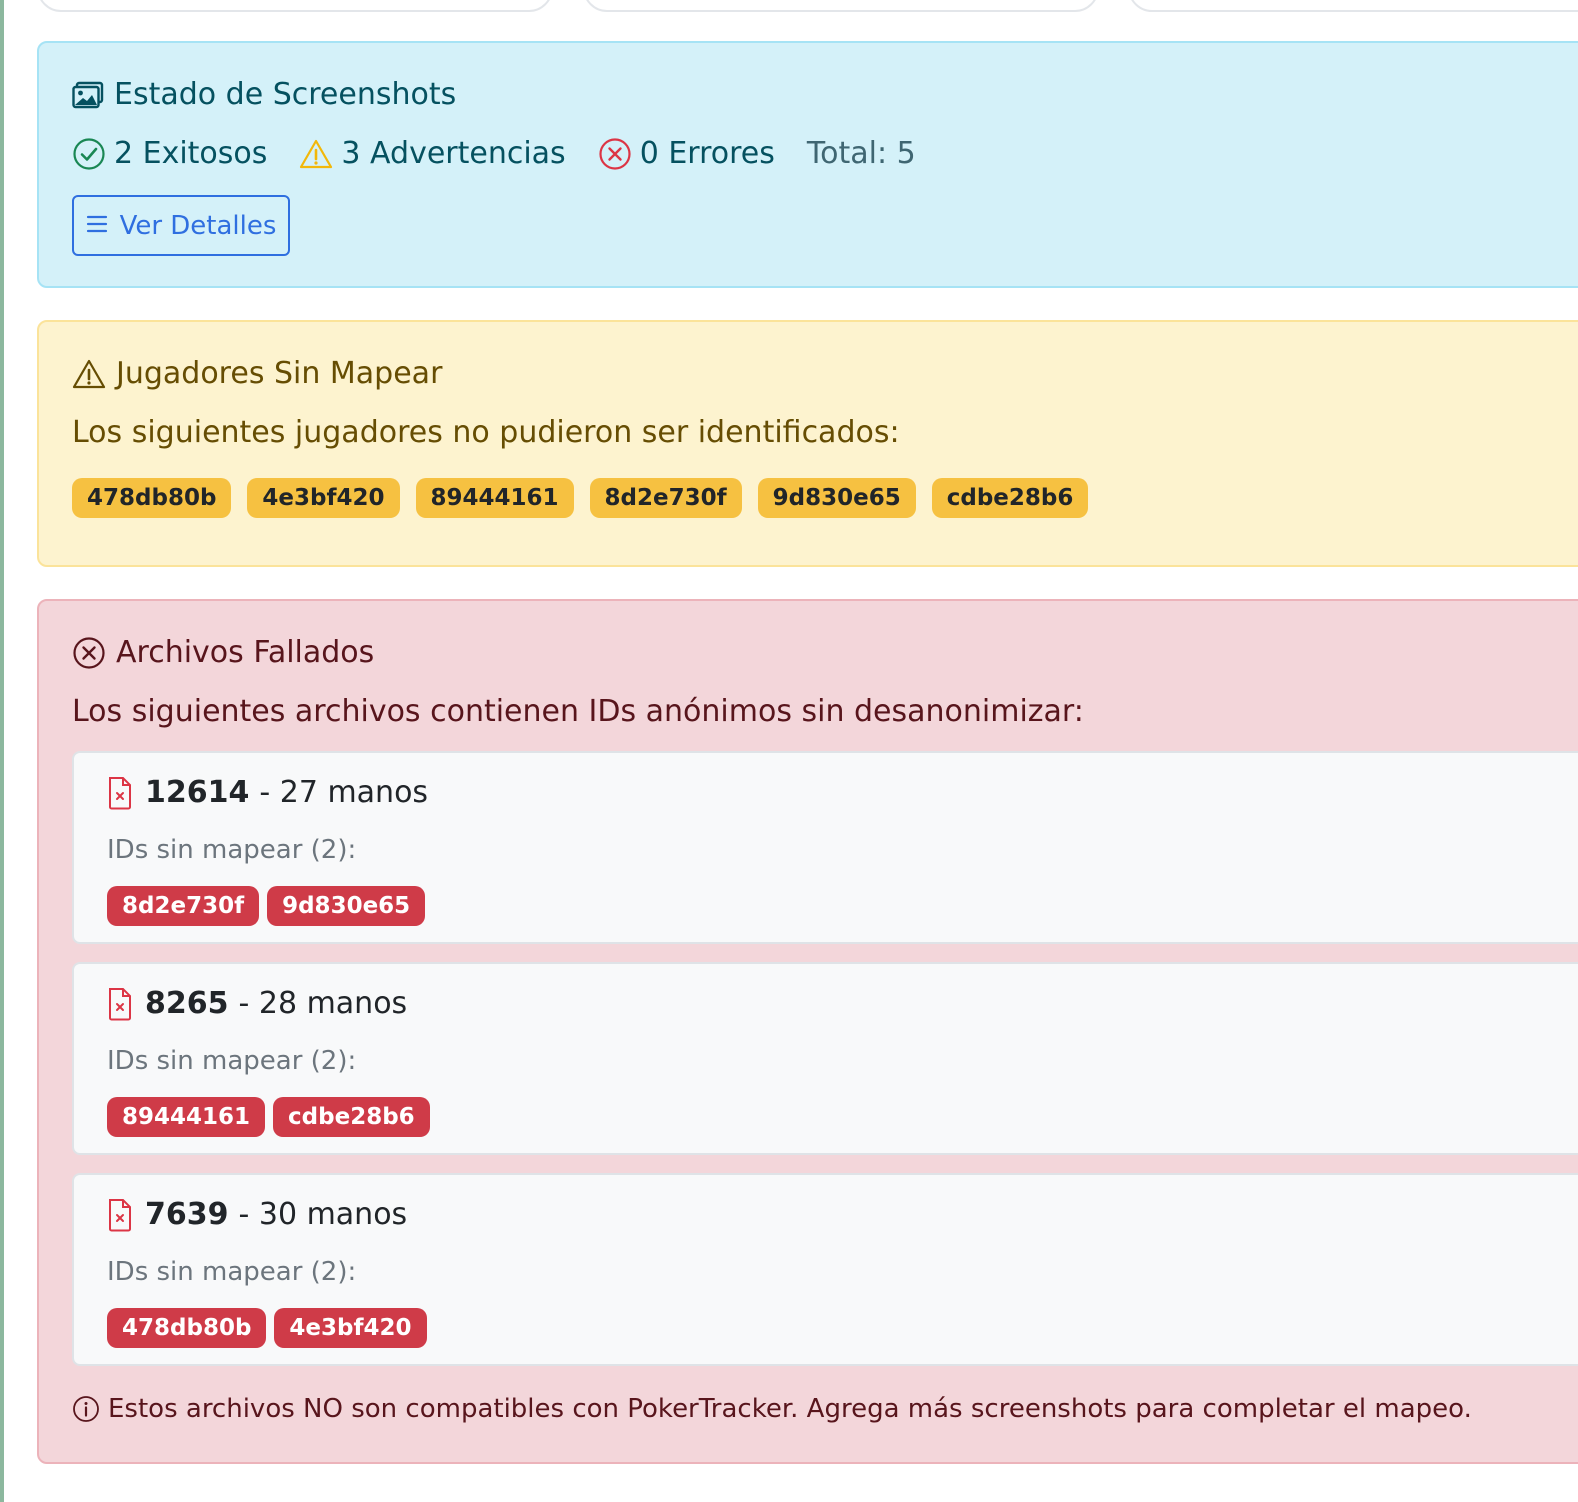 The width and height of the screenshot is (1578, 1502). I want to click on unmapped-id-badge: 4e3bf420, so click(350, 1328).